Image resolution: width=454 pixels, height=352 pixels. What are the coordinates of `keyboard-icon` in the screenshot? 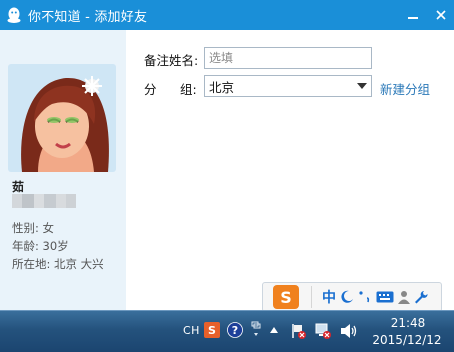 It's located at (385, 297).